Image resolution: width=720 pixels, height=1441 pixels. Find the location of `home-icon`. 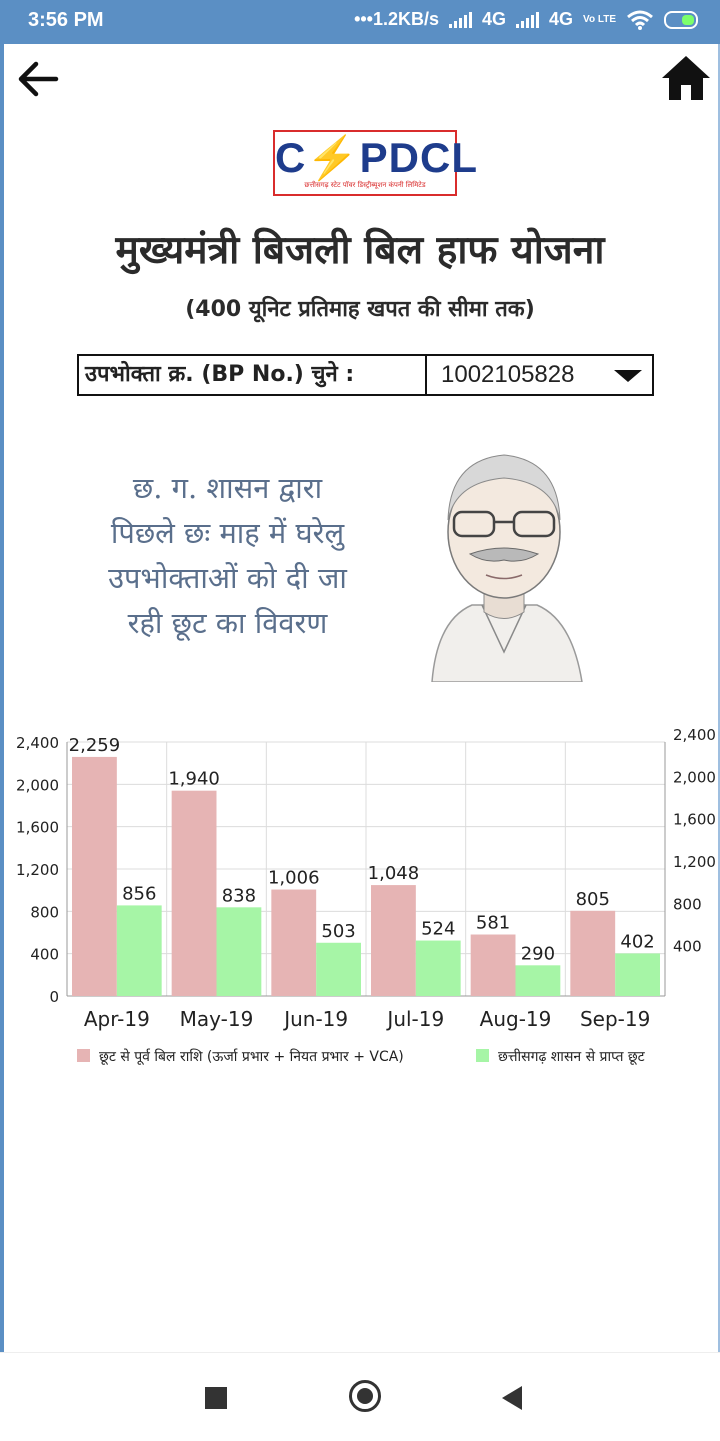

home-icon is located at coordinates (686, 78).